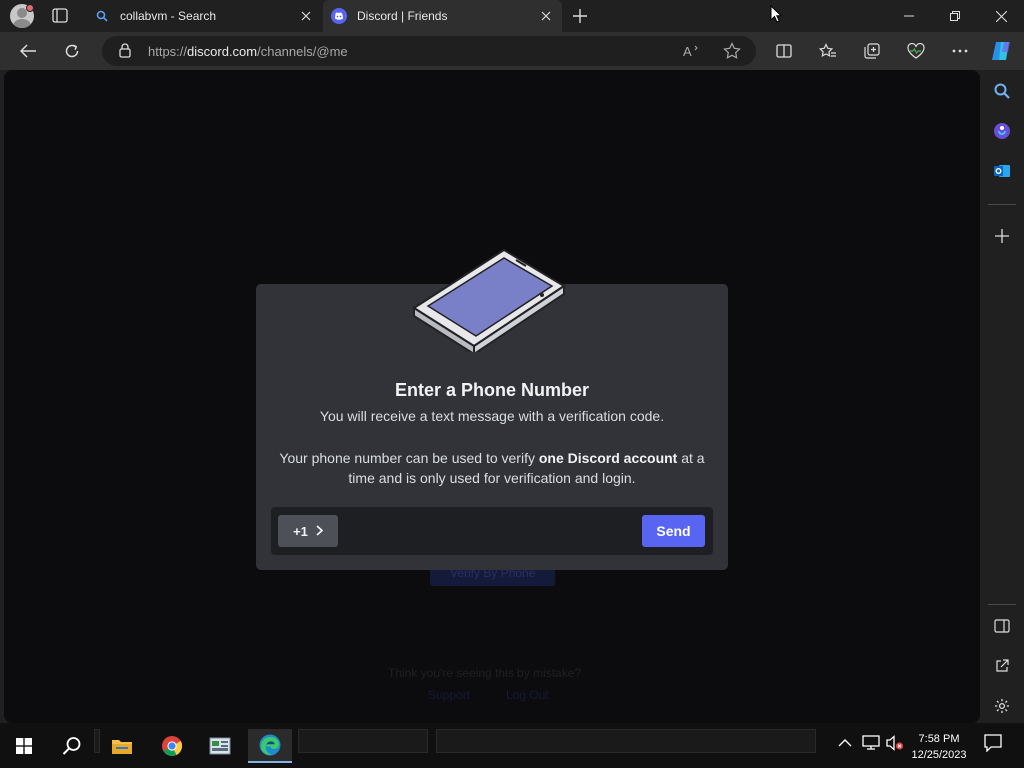 The height and width of the screenshot is (768, 1024). Describe the element at coordinates (122, 746) in the screenshot. I see `file-explorer-icon` at that location.